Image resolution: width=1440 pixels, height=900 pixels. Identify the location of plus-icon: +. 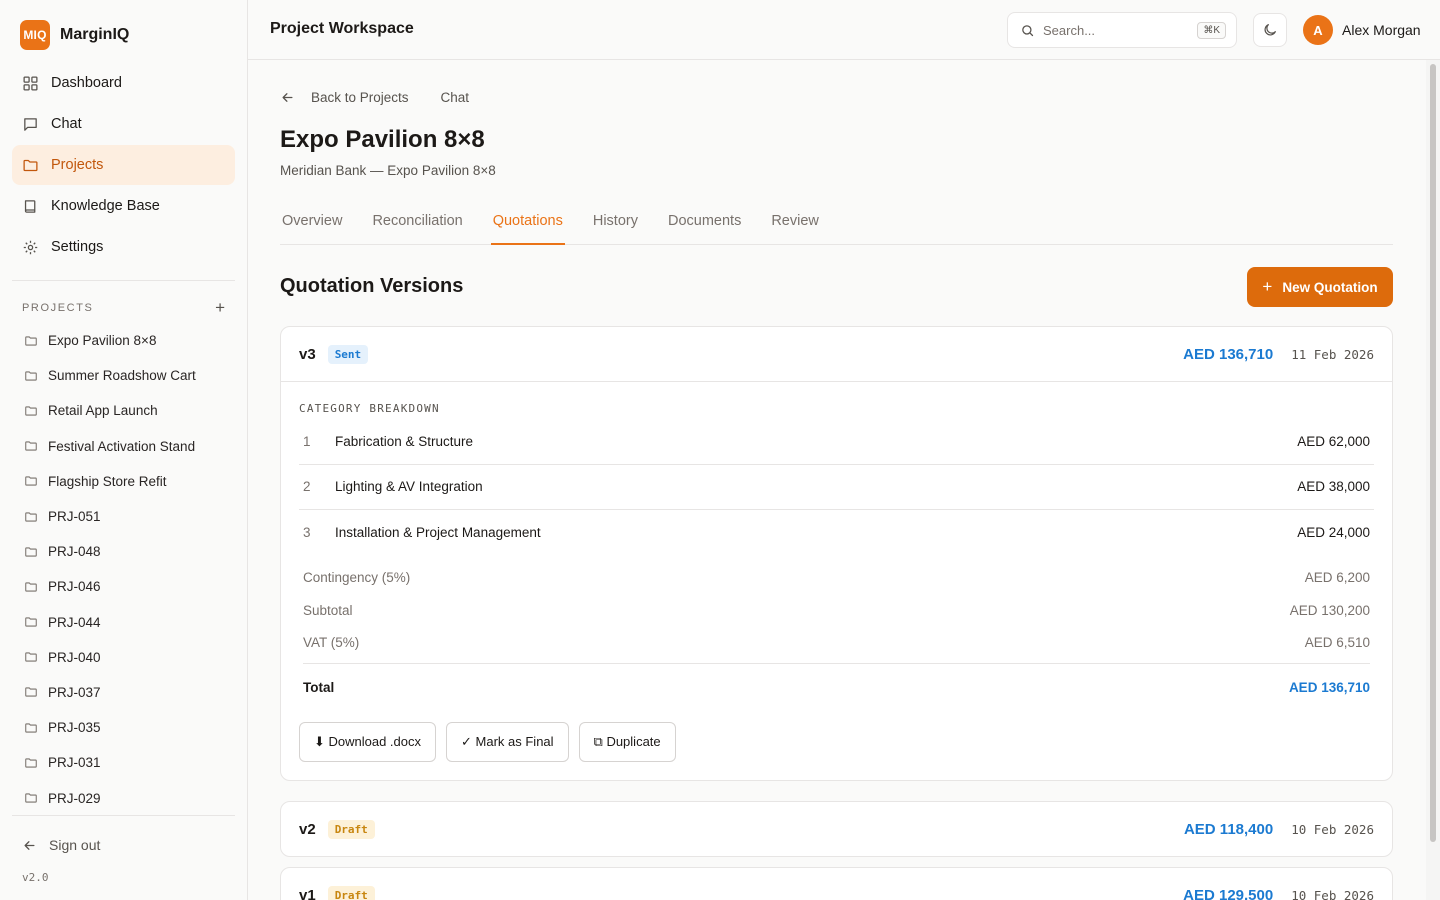
(1267, 286).